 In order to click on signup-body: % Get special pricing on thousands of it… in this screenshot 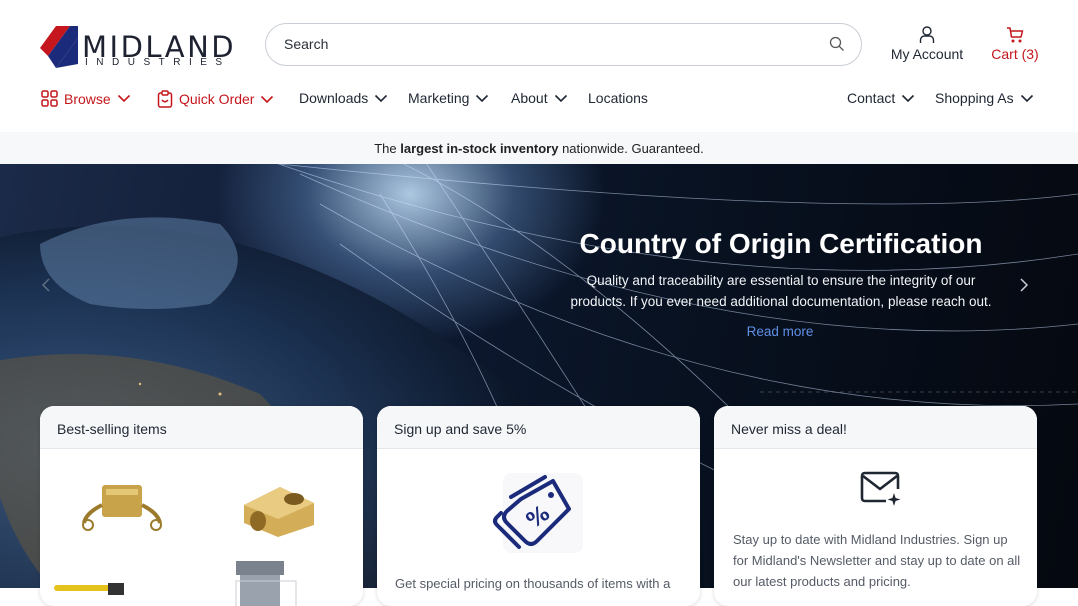, I will do `click(538, 527)`.